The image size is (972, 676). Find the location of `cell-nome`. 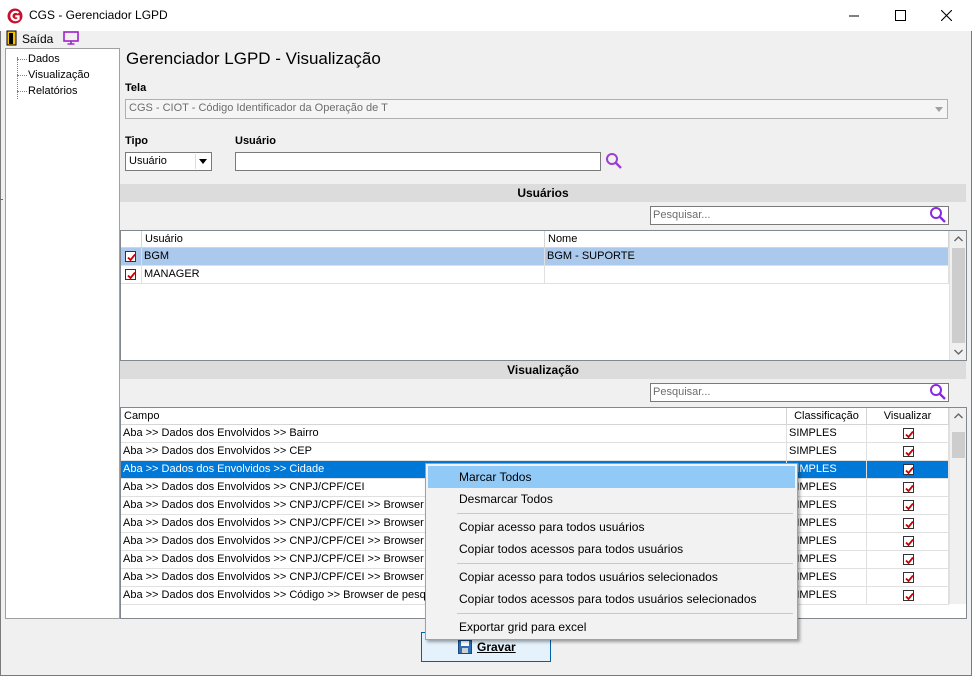

cell-nome is located at coordinates (747, 275).